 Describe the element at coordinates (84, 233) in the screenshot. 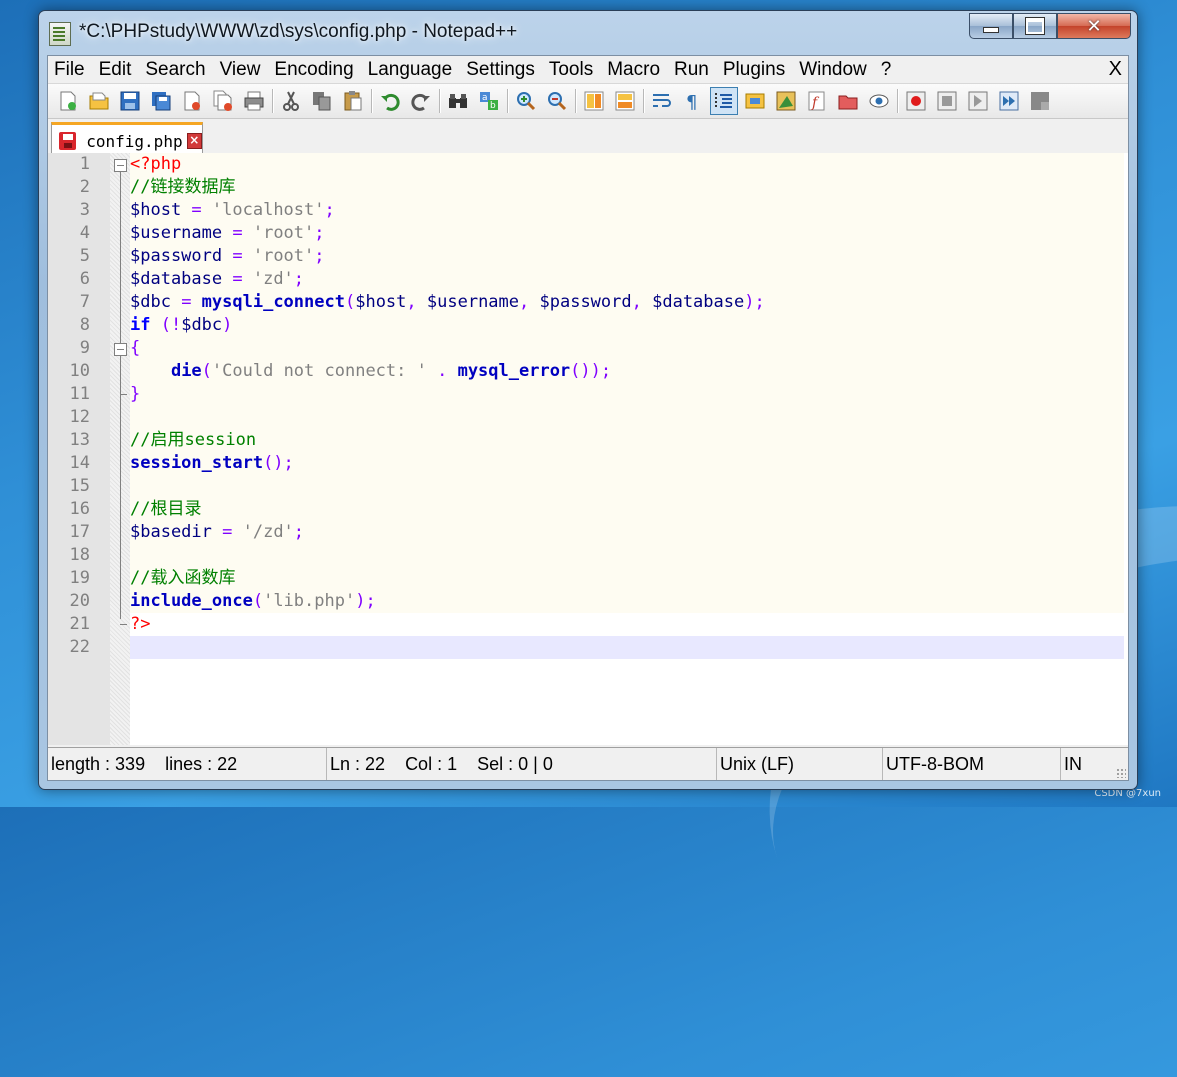

I see `line-number: 4` at that location.